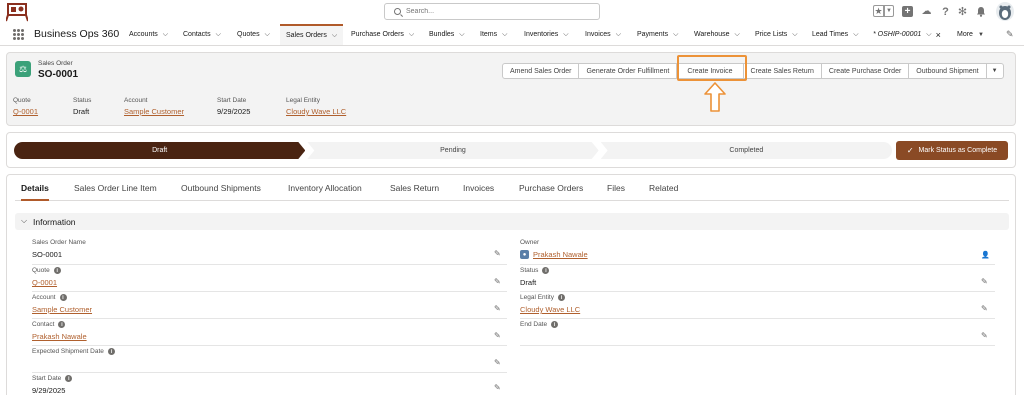 This screenshot has width=1024, height=395. I want to click on tab-outbound-shipments: Outbound Shipments, so click(221, 192).